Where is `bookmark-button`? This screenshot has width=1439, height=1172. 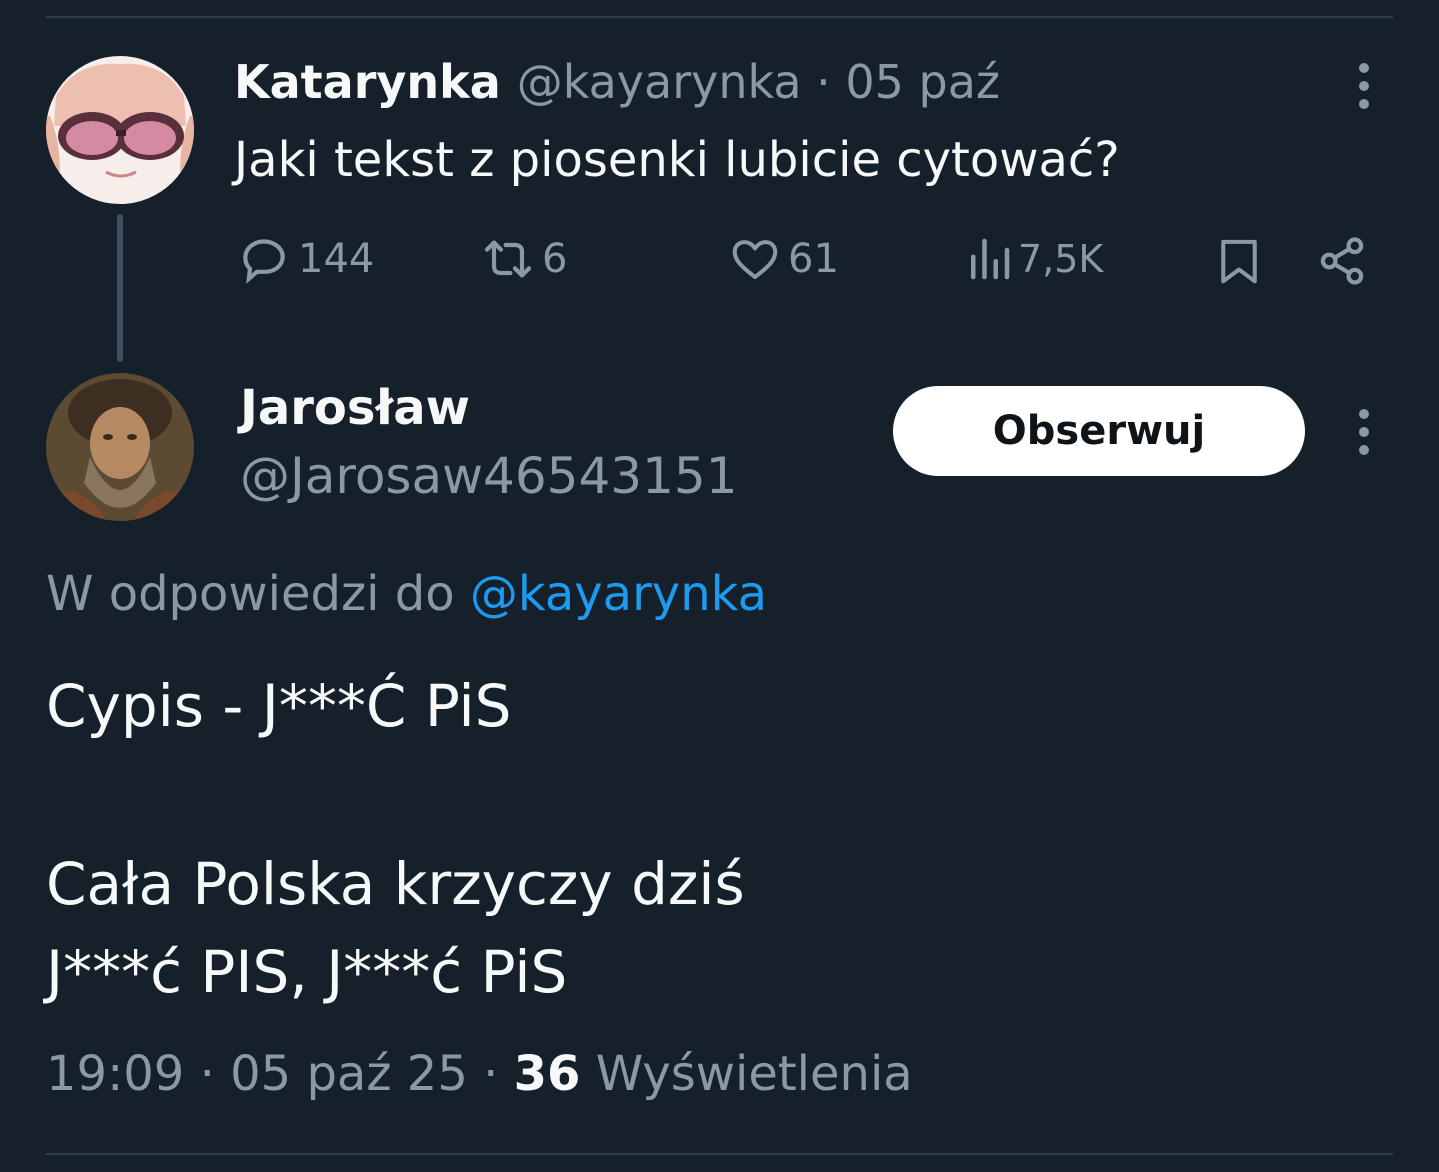
bookmark-button is located at coordinates (1239, 261).